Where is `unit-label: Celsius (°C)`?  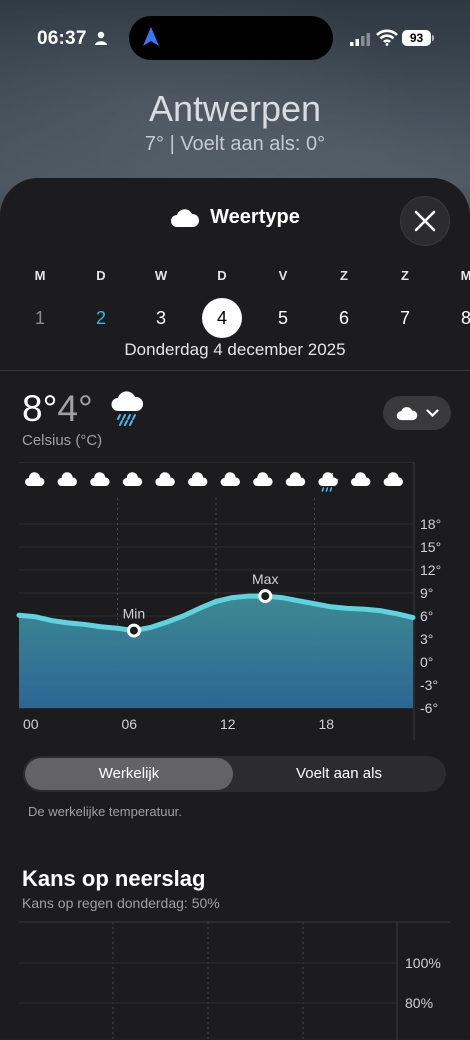 unit-label: Celsius (°C) is located at coordinates (62, 440).